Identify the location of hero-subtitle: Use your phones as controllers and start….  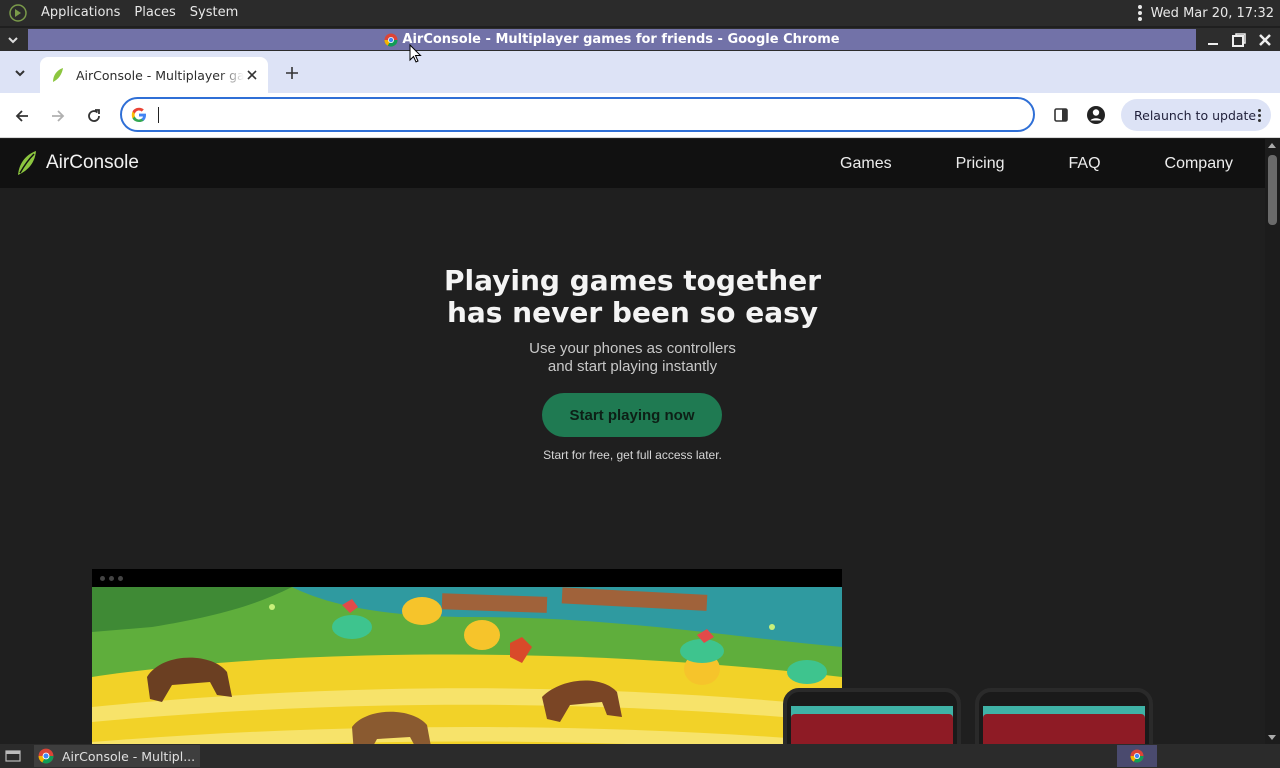
(632, 358).